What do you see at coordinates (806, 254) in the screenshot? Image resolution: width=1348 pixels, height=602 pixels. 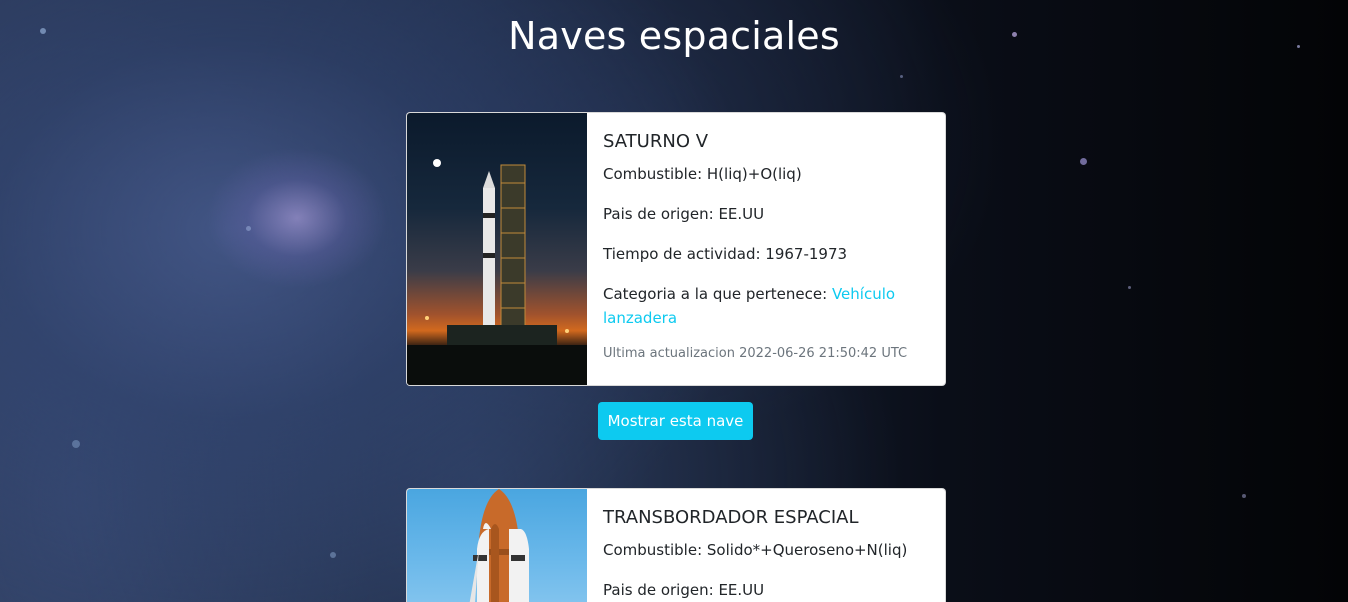 I see `activity-value: 1967-1973` at bounding box center [806, 254].